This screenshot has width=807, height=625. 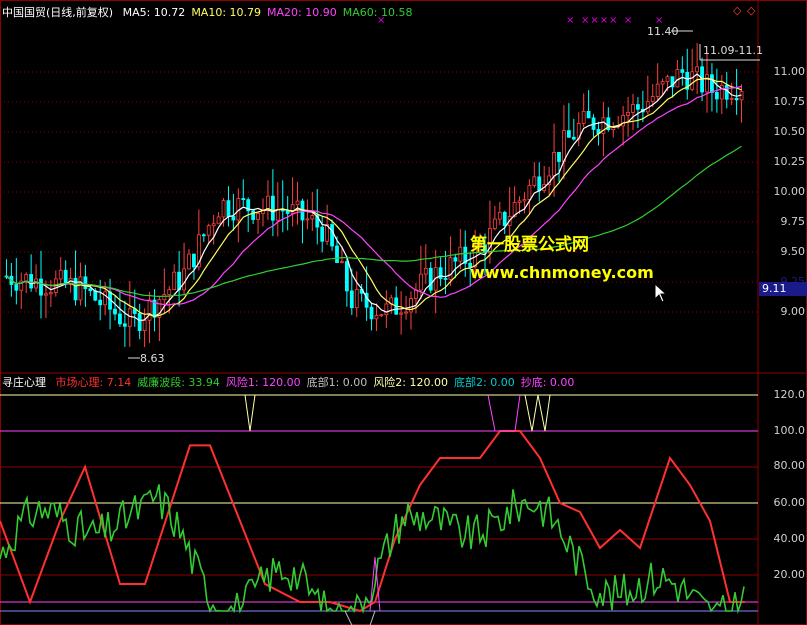 What do you see at coordinates (152, 358) in the screenshot?
I see `low-price-label: 8.63` at bounding box center [152, 358].